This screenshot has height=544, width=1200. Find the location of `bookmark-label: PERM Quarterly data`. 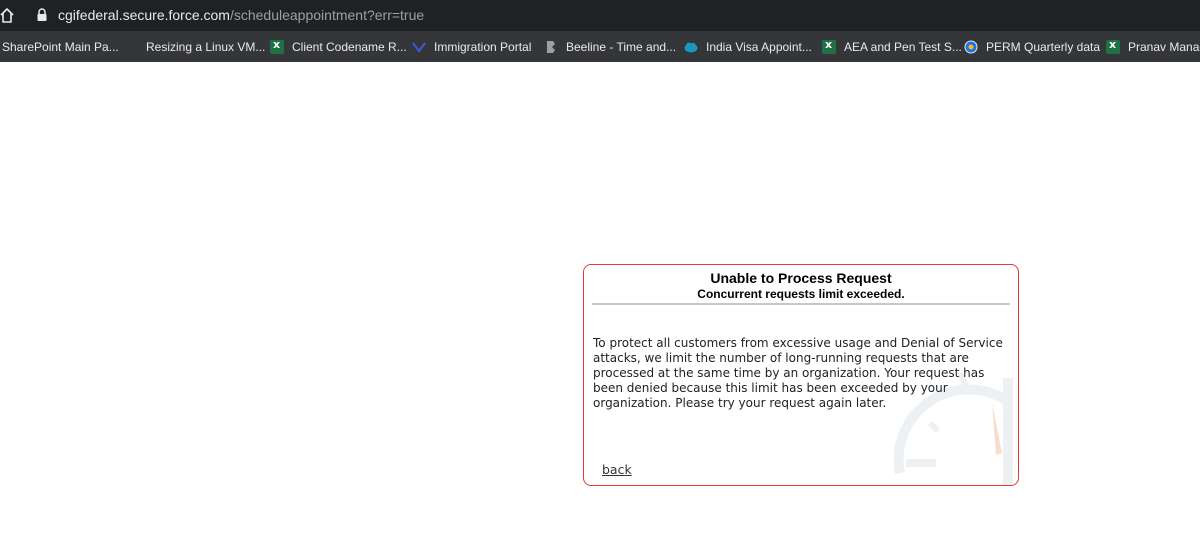

bookmark-label: PERM Quarterly data is located at coordinates (1043, 47).